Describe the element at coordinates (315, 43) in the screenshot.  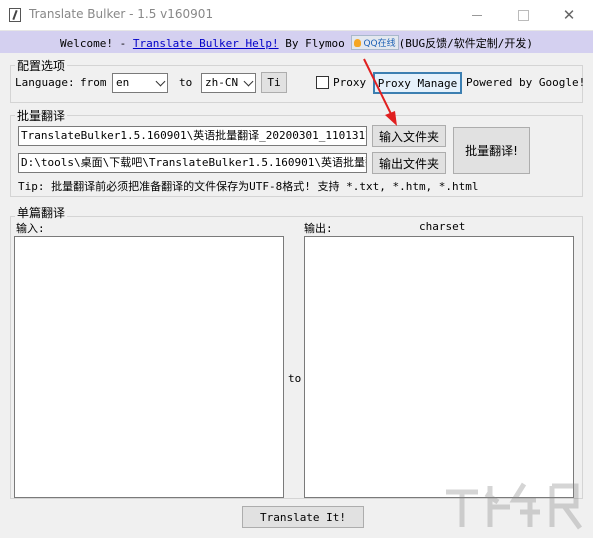
I see `author-text: By Flymoo` at that location.